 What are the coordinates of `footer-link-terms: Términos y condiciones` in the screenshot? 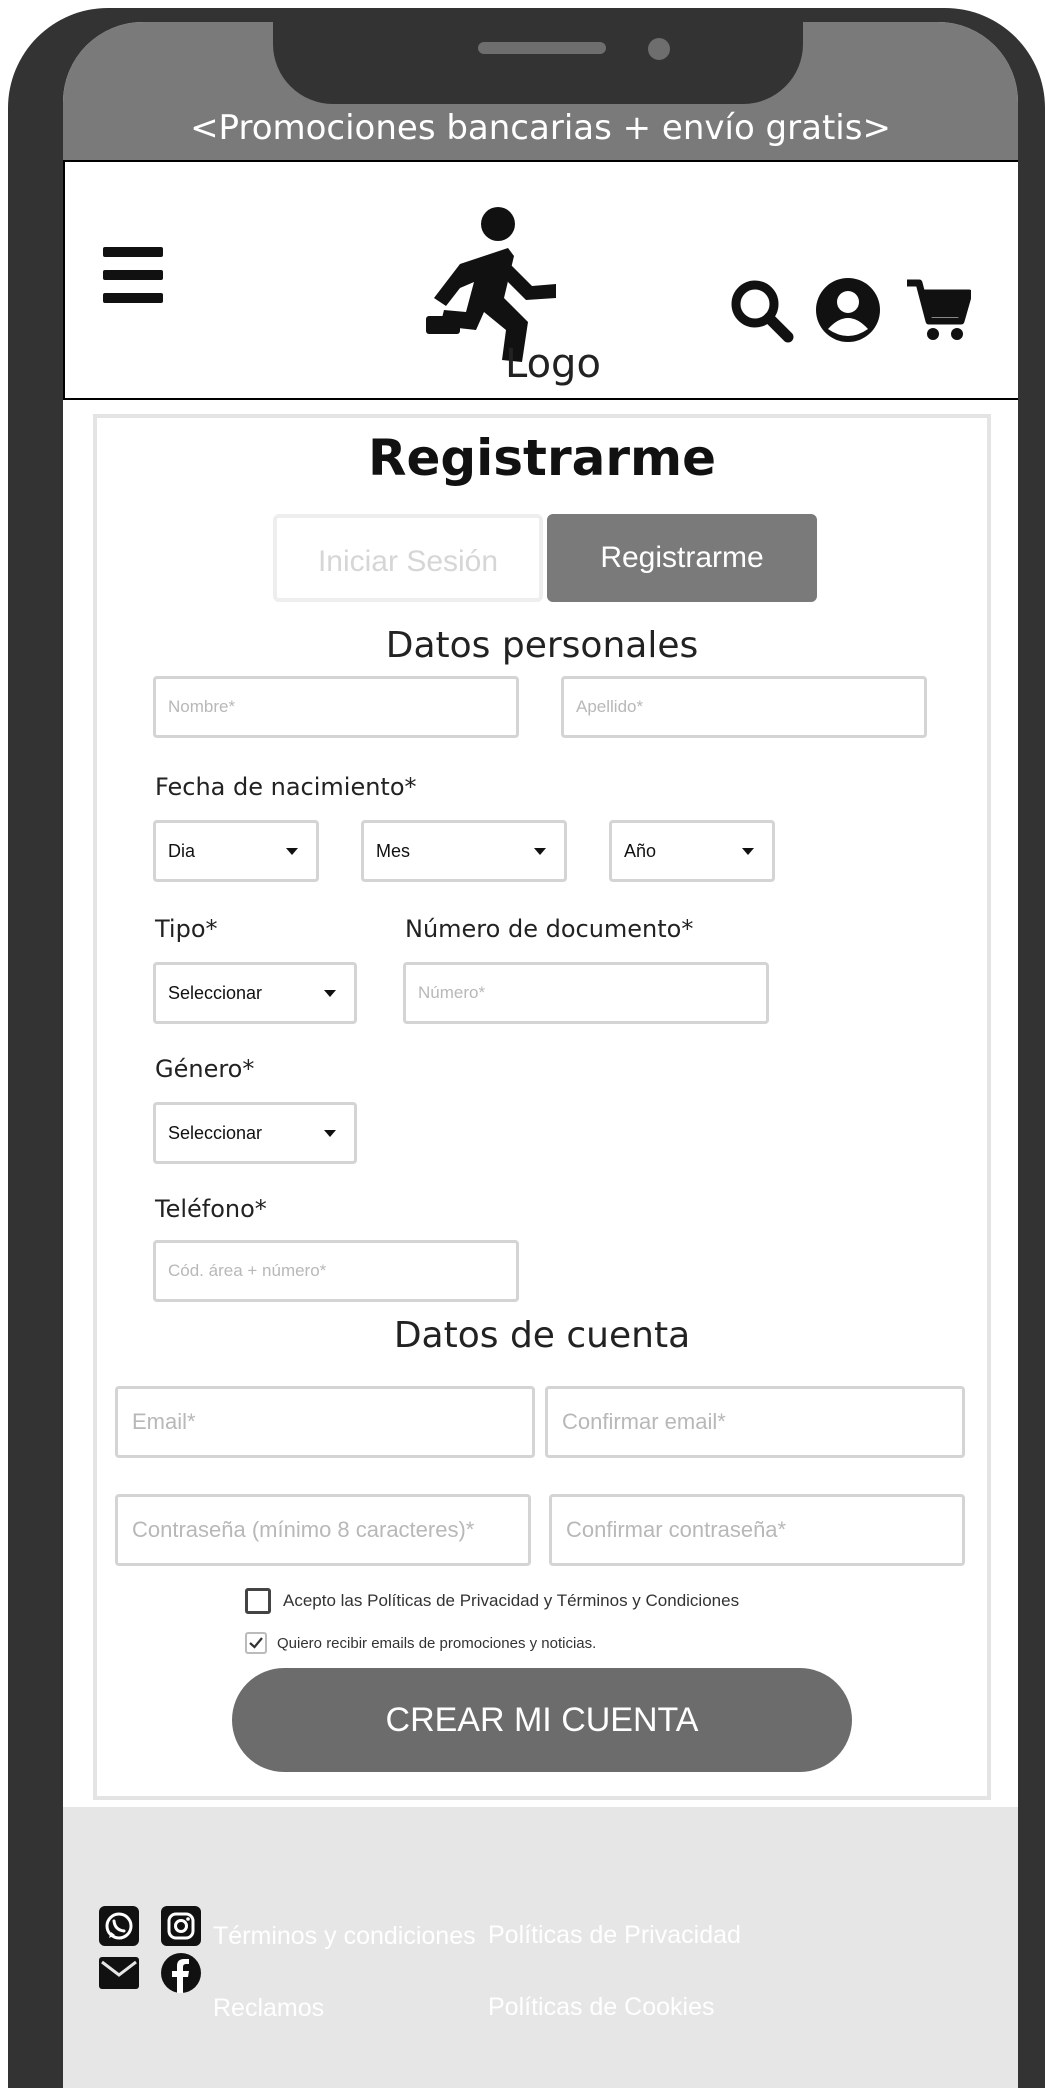 It's located at (344, 1936).